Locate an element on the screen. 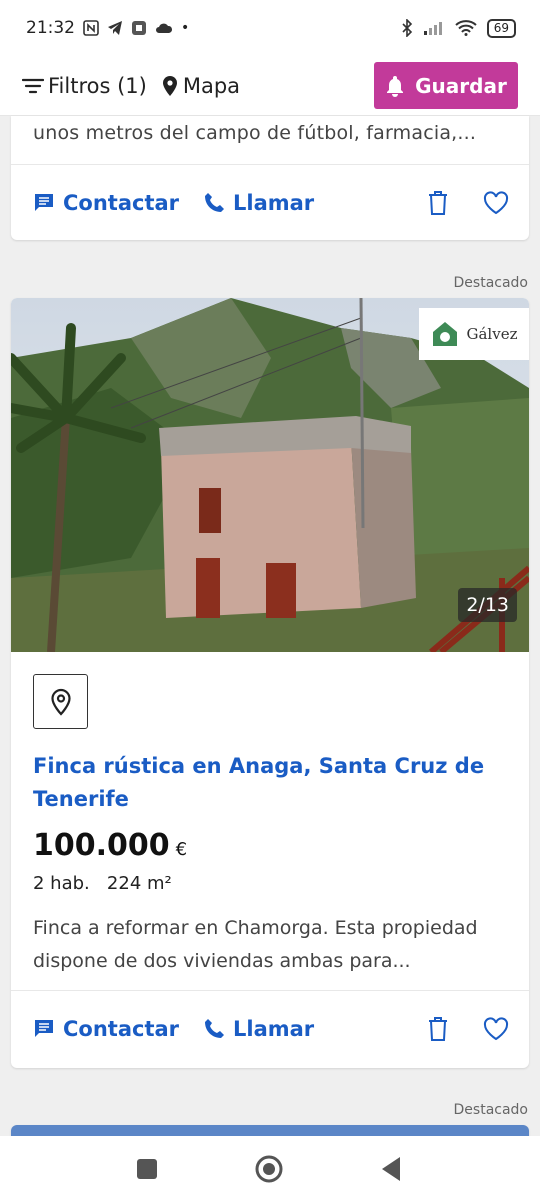 The height and width of the screenshot is (1200, 540). filters-button: Filtros (1) is located at coordinates (84, 86).